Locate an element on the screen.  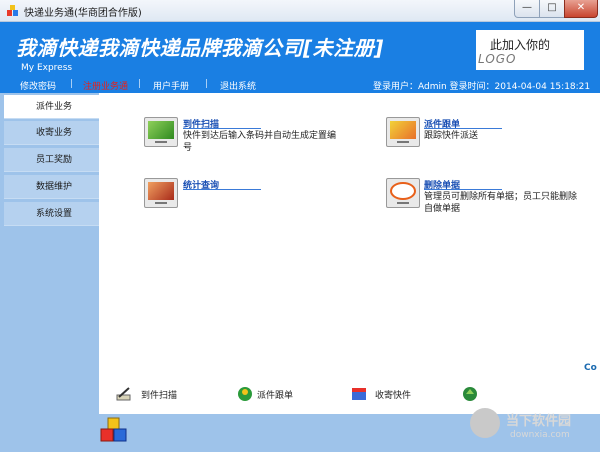
cubes-logo-icon is located at coordinates (113, 429).